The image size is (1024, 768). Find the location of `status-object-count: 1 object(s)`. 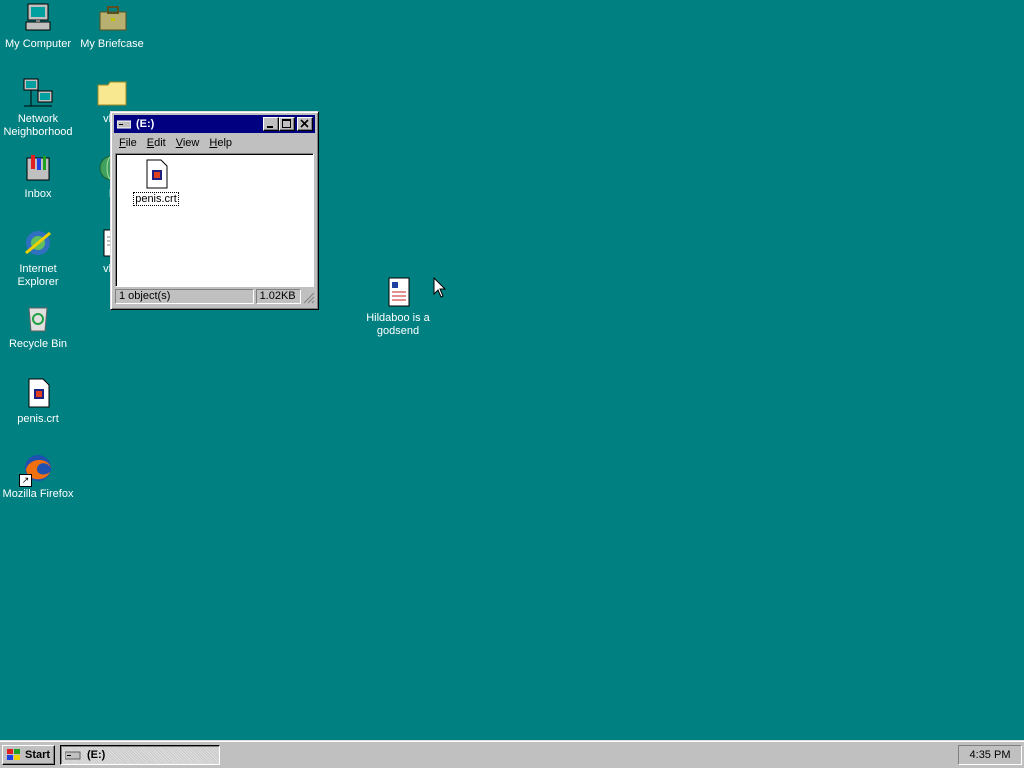

status-object-count: 1 object(s) is located at coordinates (184, 296).